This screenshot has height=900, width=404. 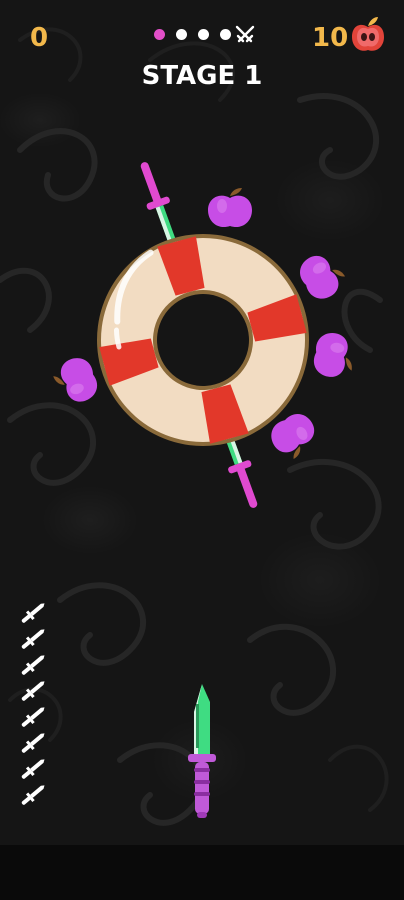 What do you see at coordinates (202, 752) in the screenshot?
I see `player-knife` at bounding box center [202, 752].